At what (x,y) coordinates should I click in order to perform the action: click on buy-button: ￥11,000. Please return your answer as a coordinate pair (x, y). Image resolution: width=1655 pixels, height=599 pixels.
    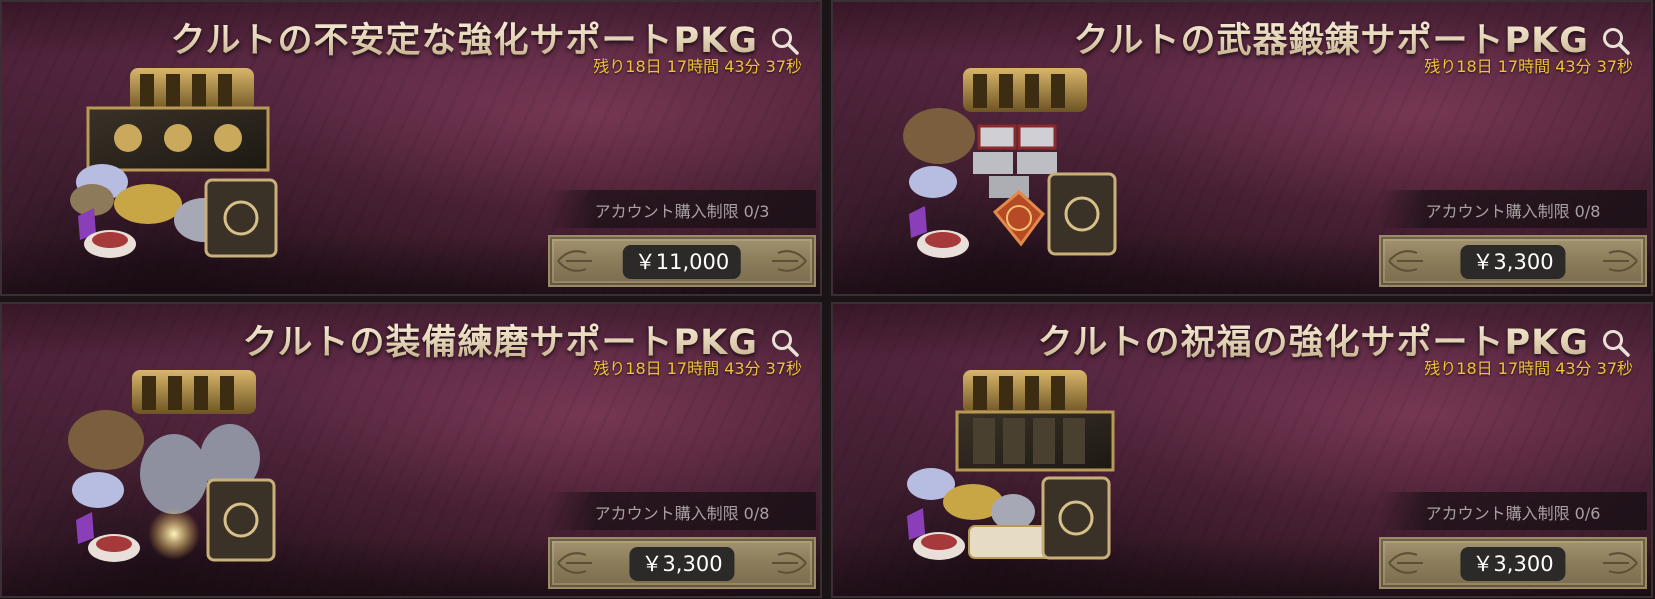
    Looking at the image, I should click on (682, 261).